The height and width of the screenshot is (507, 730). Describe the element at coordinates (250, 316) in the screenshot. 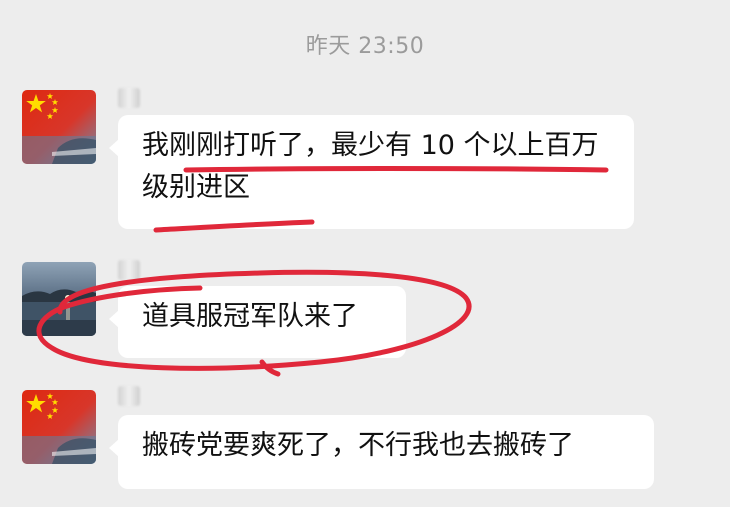

I see `message-text-2: 道具服冠军队来了` at that location.